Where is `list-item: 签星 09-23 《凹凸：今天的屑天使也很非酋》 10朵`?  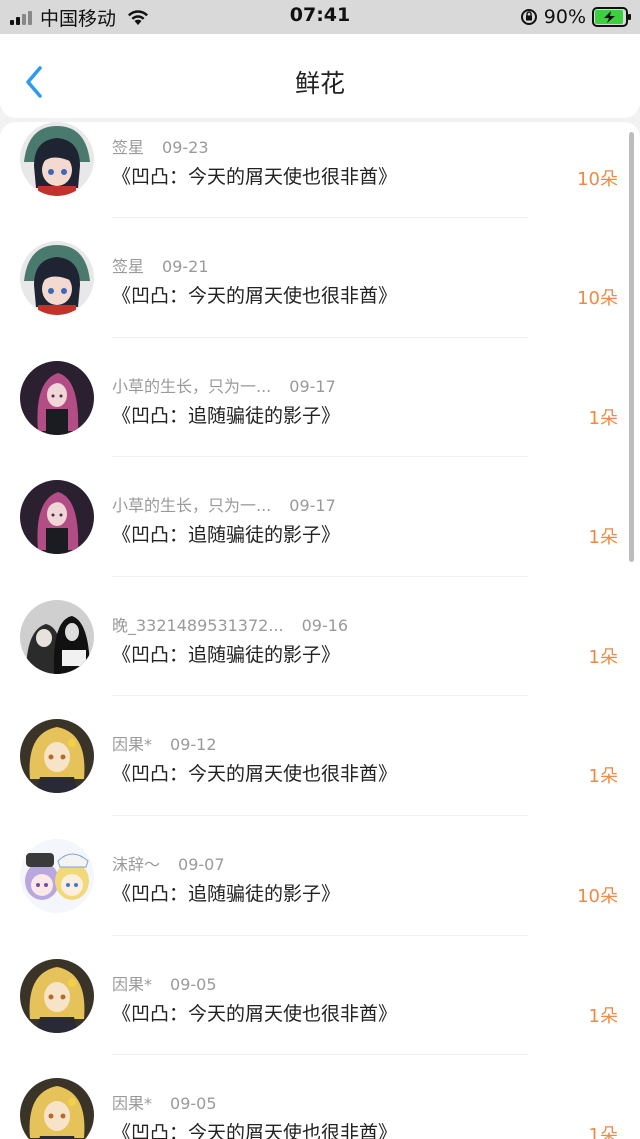
list-item: 签星 09-23 《凹凸：今天的屑天使也很非酋》 10朵 is located at coordinates (320, 170).